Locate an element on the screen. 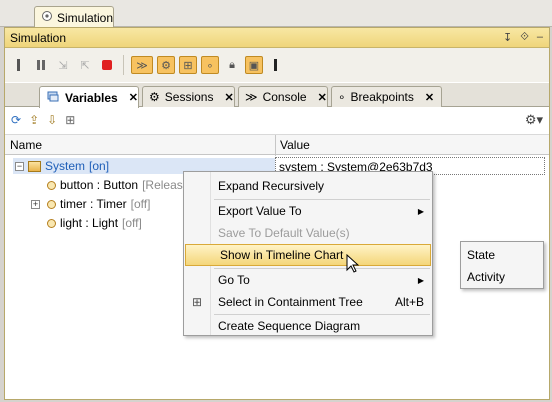 This screenshot has width=552, height=402. submenu-item-activity: Activity is located at coordinates (486, 277).